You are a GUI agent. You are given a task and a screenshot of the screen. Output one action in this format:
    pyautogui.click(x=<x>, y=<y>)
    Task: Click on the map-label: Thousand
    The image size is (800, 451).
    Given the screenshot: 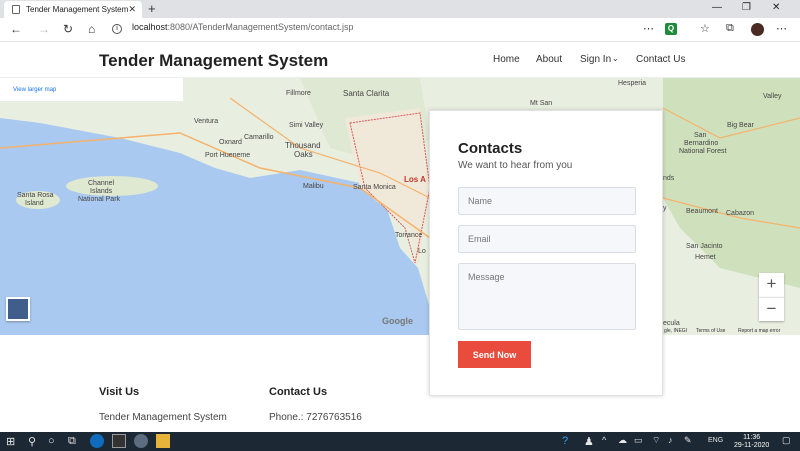 What is the action you would take?
    pyautogui.click(x=303, y=145)
    